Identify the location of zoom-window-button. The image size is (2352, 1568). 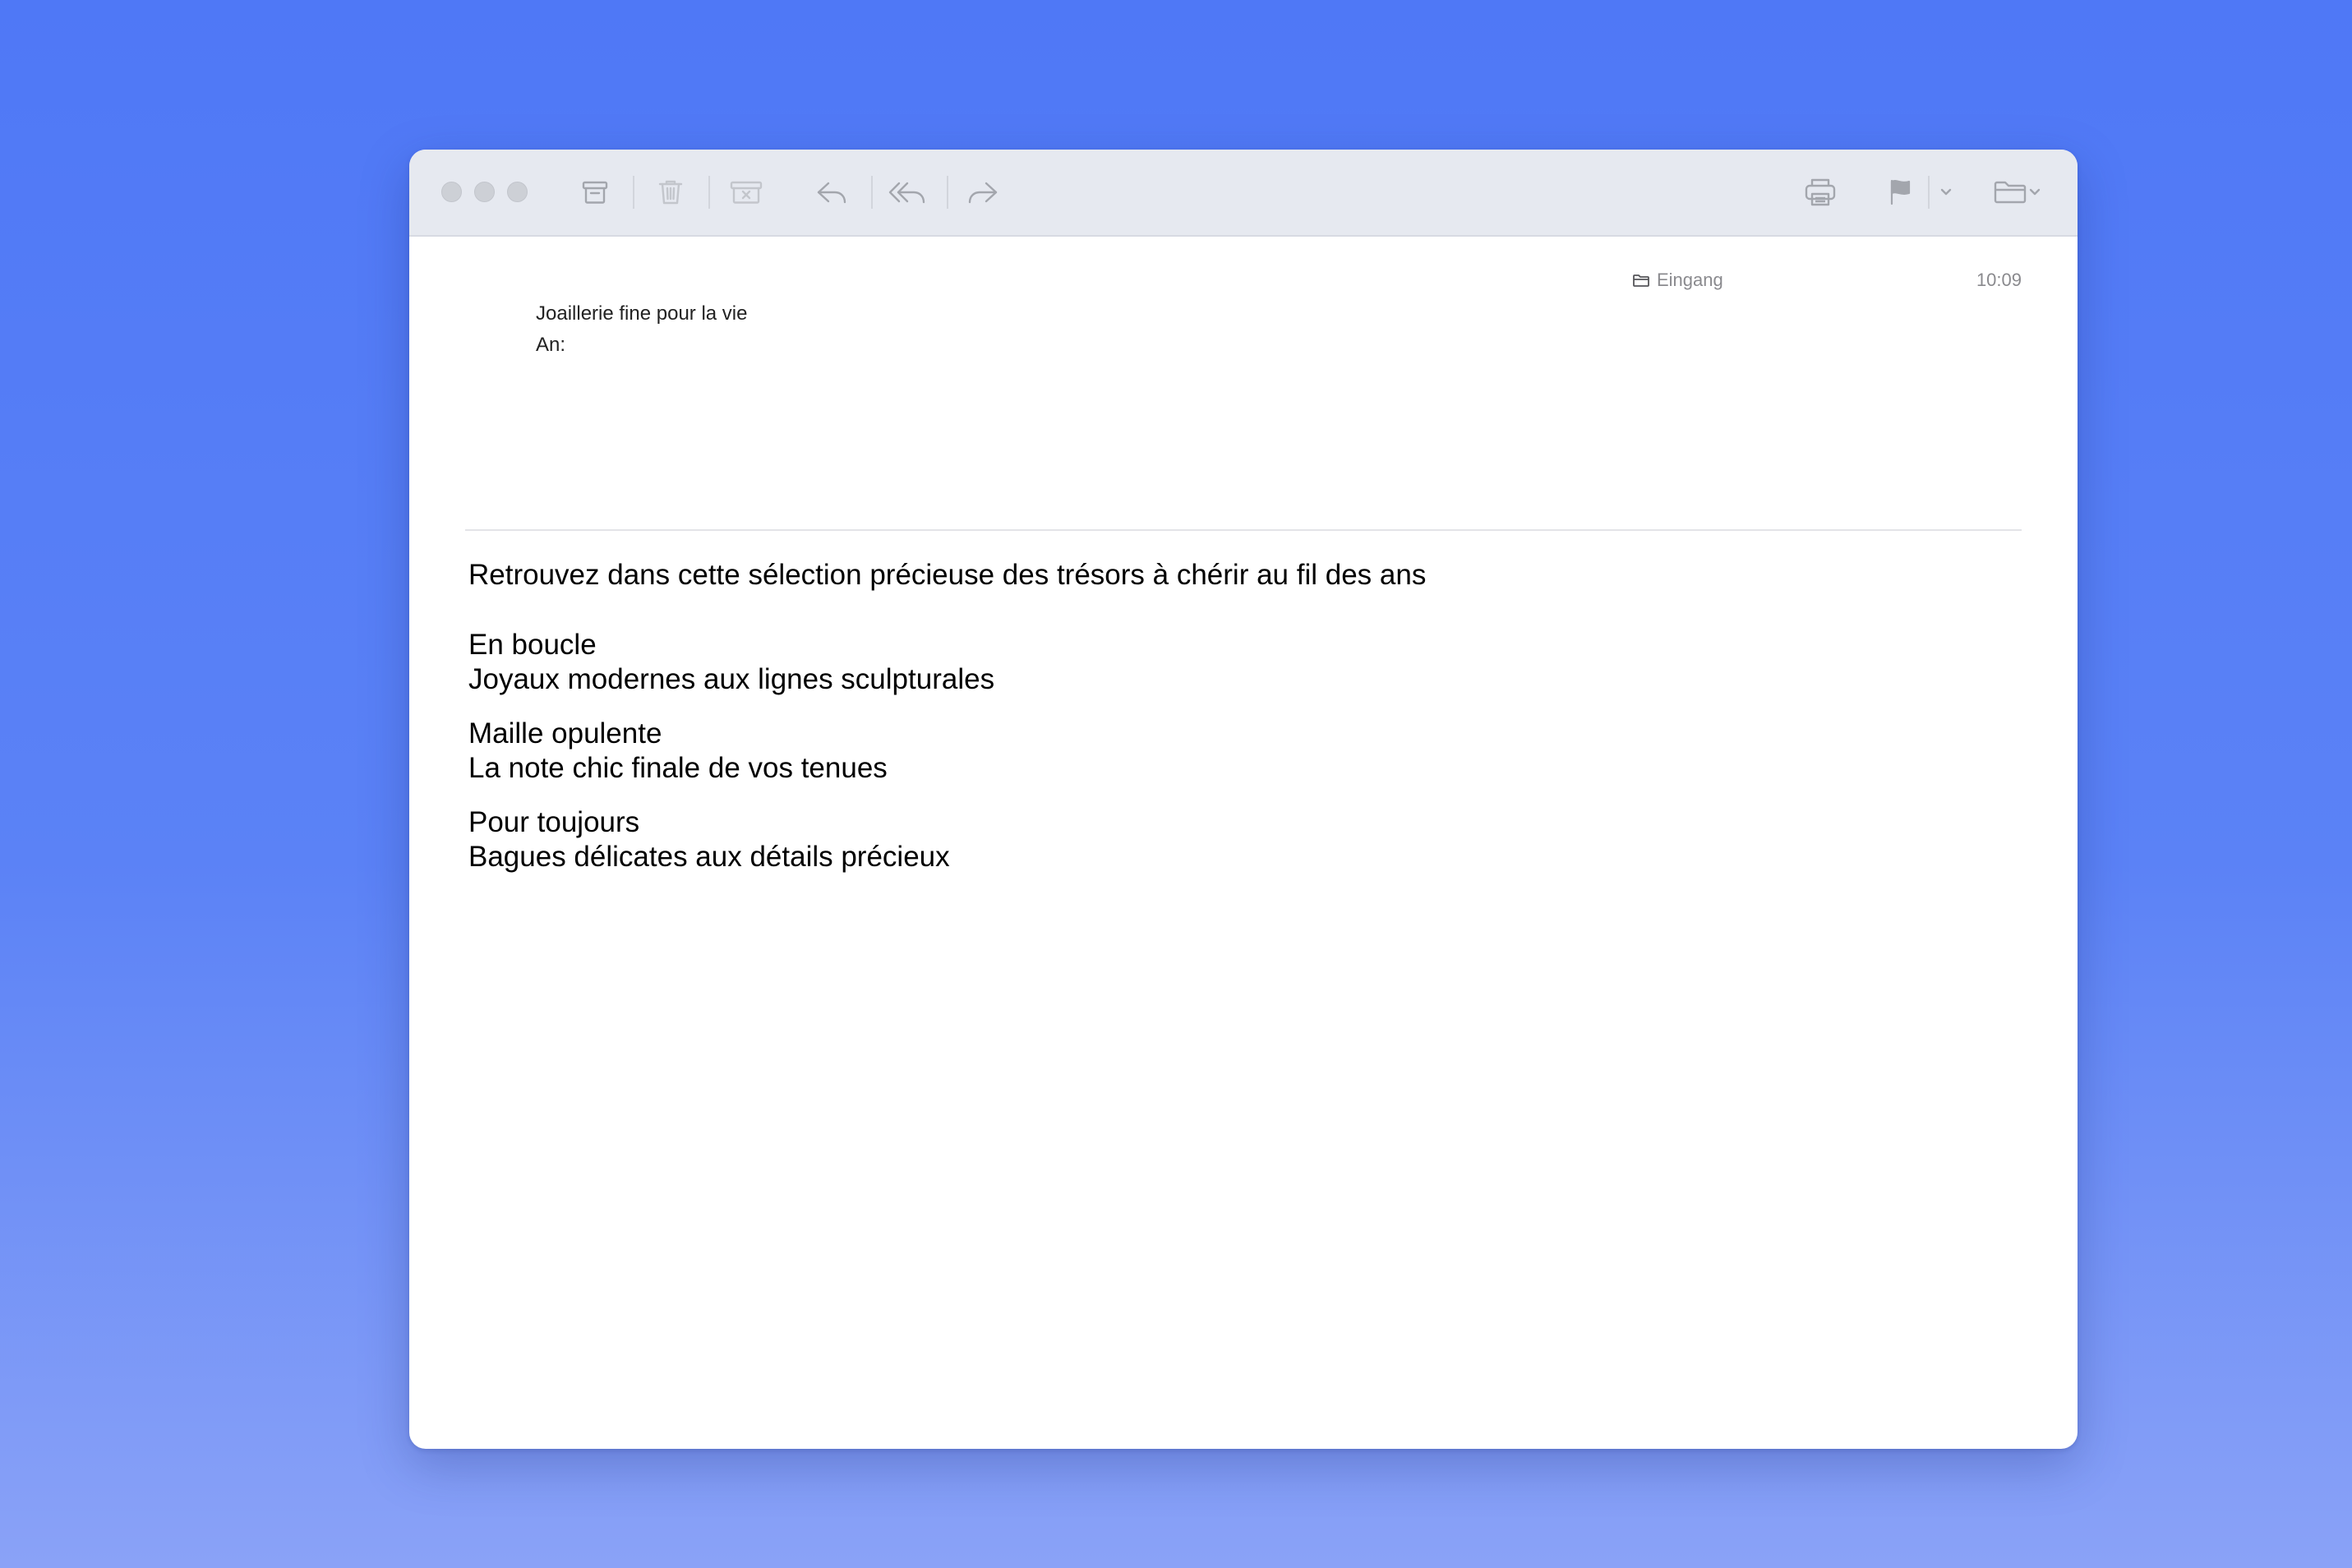
(517, 192).